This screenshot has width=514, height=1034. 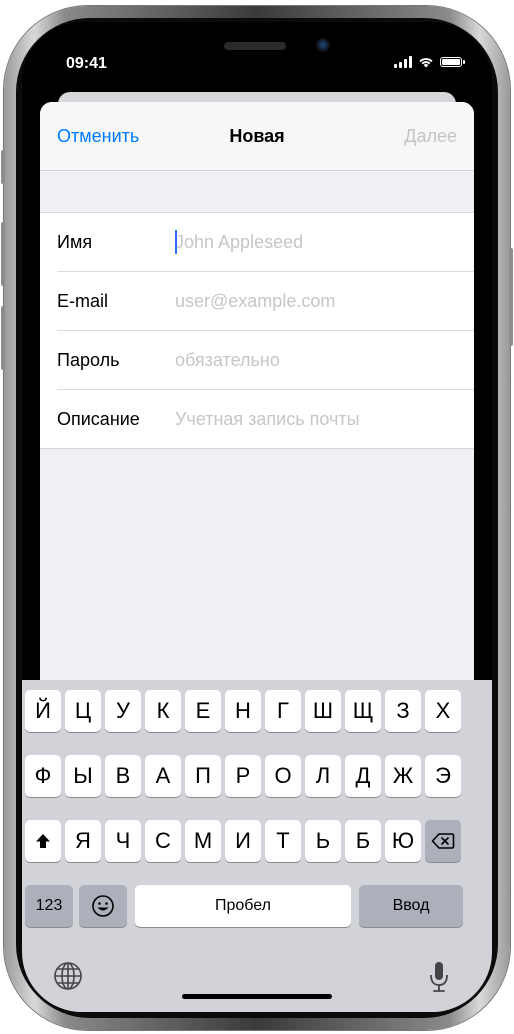 I want to click on key: М, so click(x=203, y=841).